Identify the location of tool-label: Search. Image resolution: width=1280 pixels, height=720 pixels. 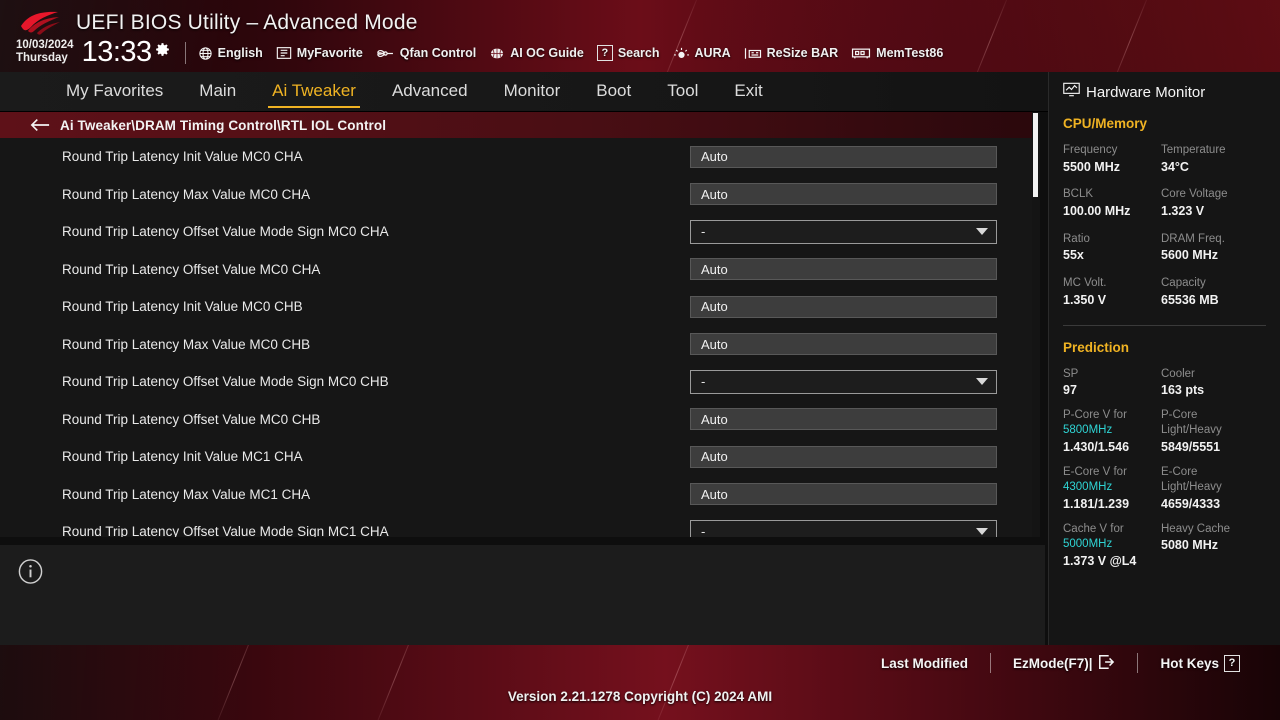
(638, 53).